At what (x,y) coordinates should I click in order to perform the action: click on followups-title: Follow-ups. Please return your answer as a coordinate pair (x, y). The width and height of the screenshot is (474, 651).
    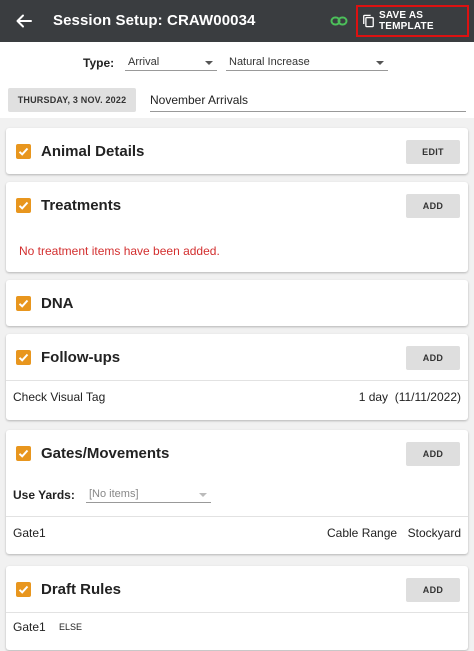
    Looking at the image, I should click on (81, 357).